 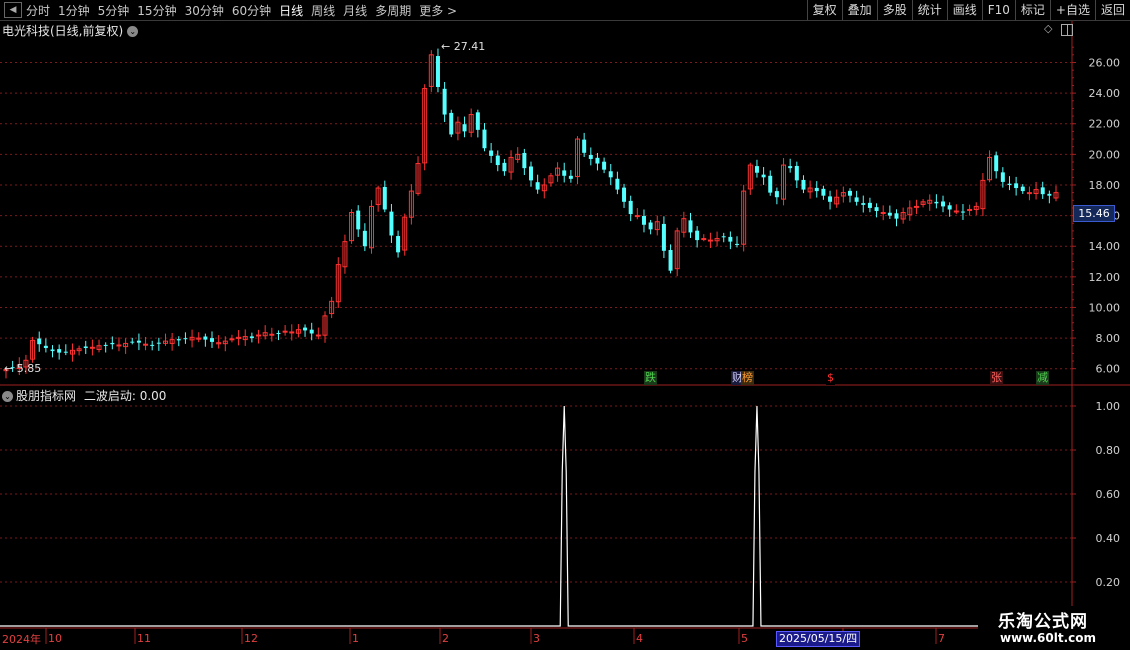 I want to click on period-tab: 30分钟, so click(x=204, y=10).